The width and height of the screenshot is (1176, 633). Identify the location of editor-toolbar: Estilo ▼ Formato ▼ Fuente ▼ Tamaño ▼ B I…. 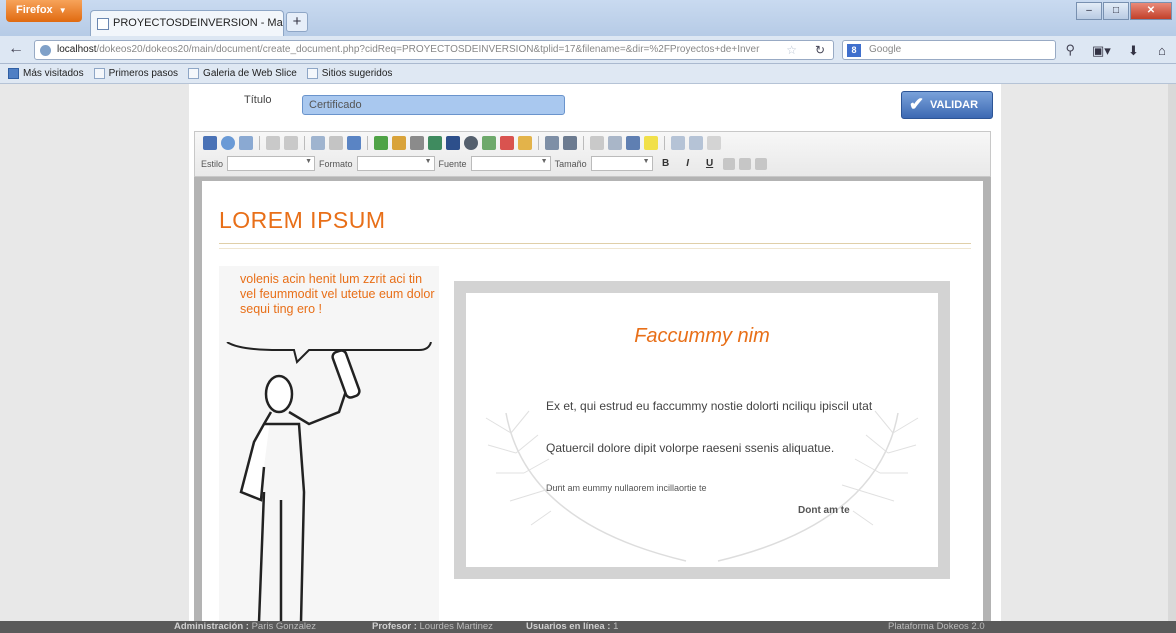
(592, 154).